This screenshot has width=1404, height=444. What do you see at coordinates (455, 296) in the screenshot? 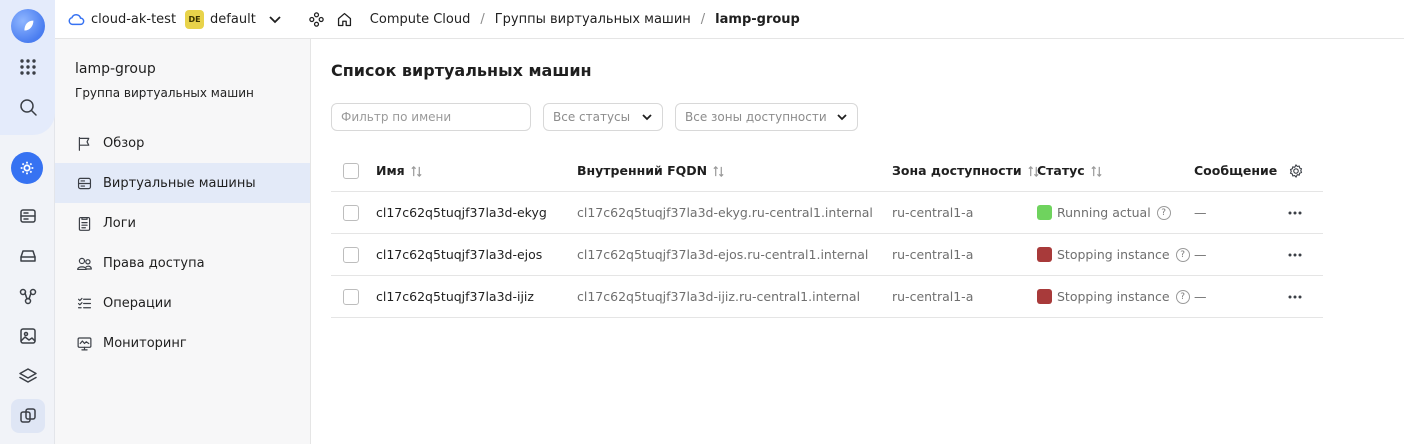
I see `vm-name: cl17c62q5tuqjf37la3d-ijiz` at bounding box center [455, 296].